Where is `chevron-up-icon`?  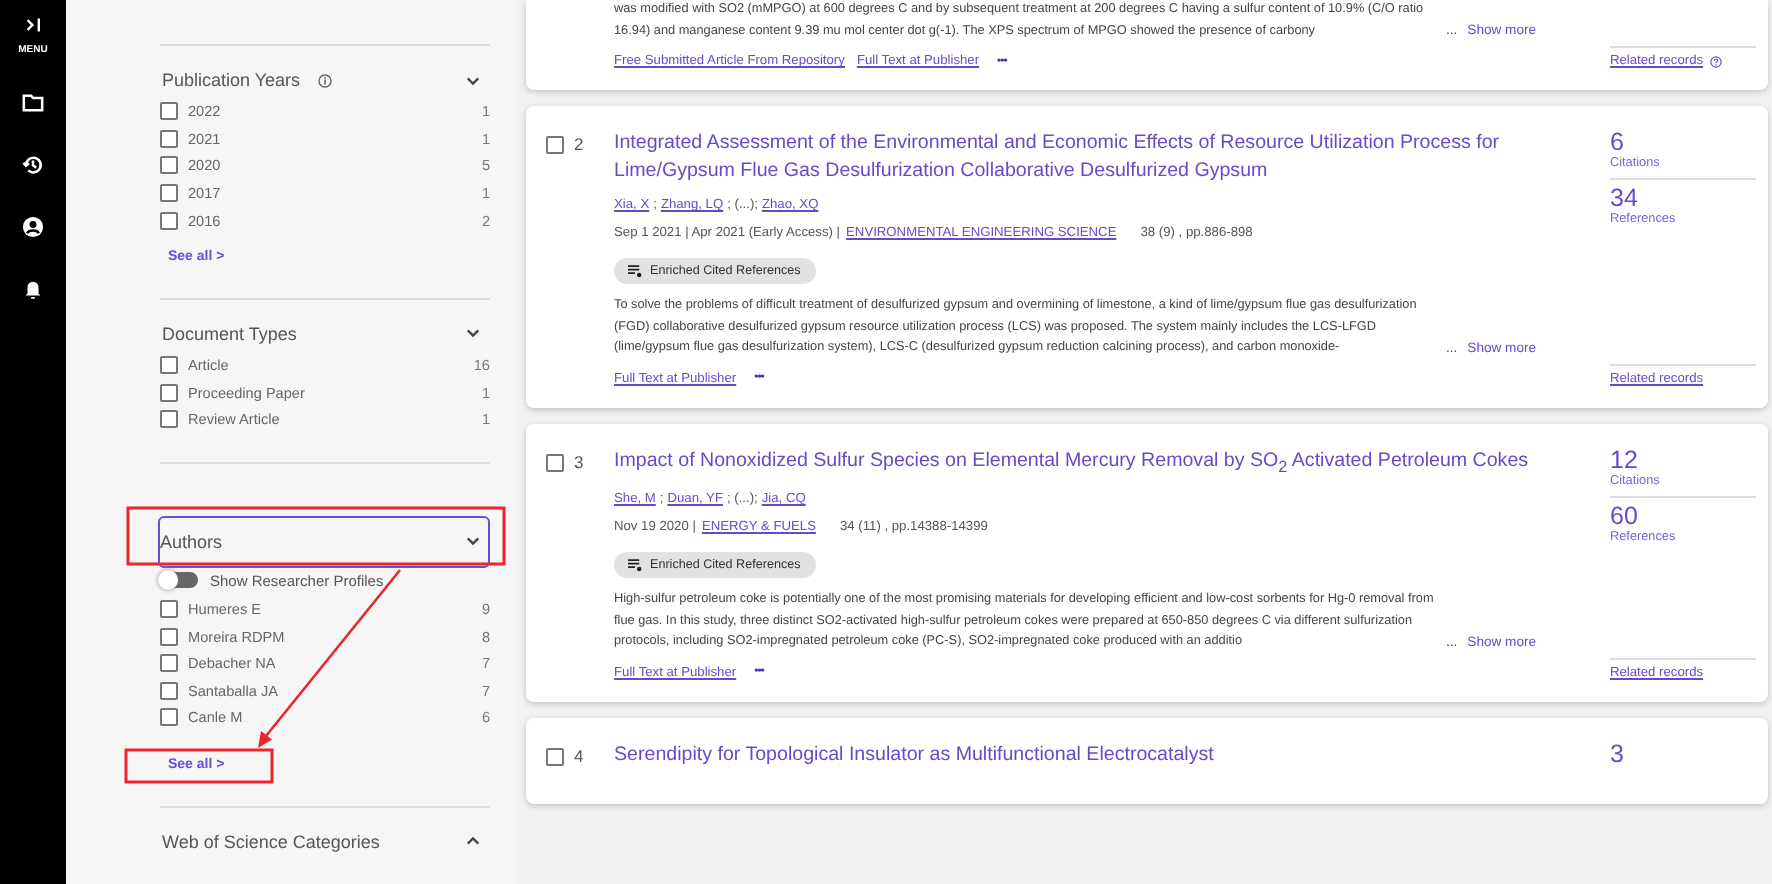 chevron-up-icon is located at coordinates (473, 841).